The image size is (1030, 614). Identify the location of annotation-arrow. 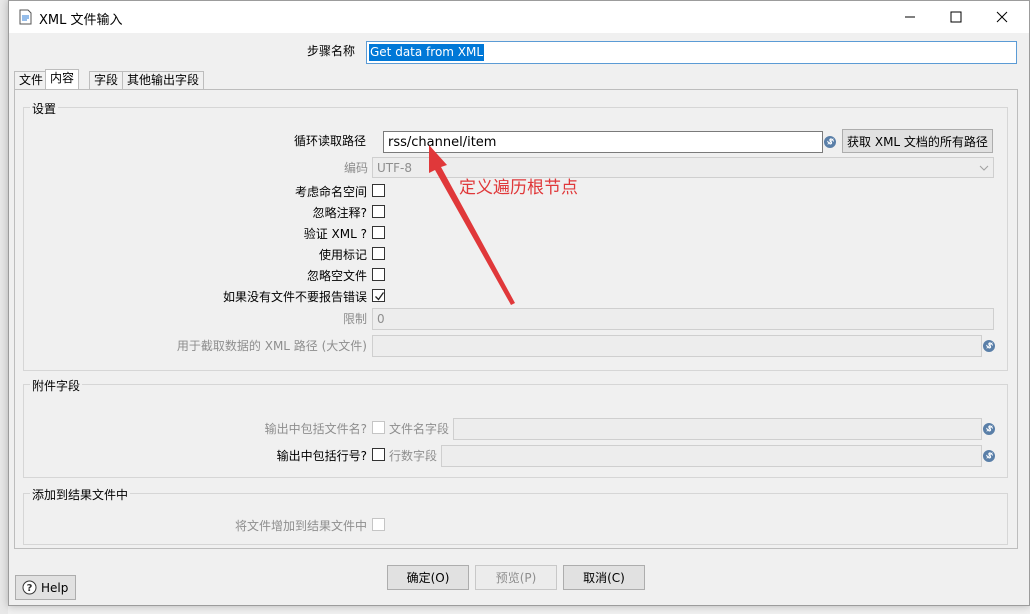
(472, 225).